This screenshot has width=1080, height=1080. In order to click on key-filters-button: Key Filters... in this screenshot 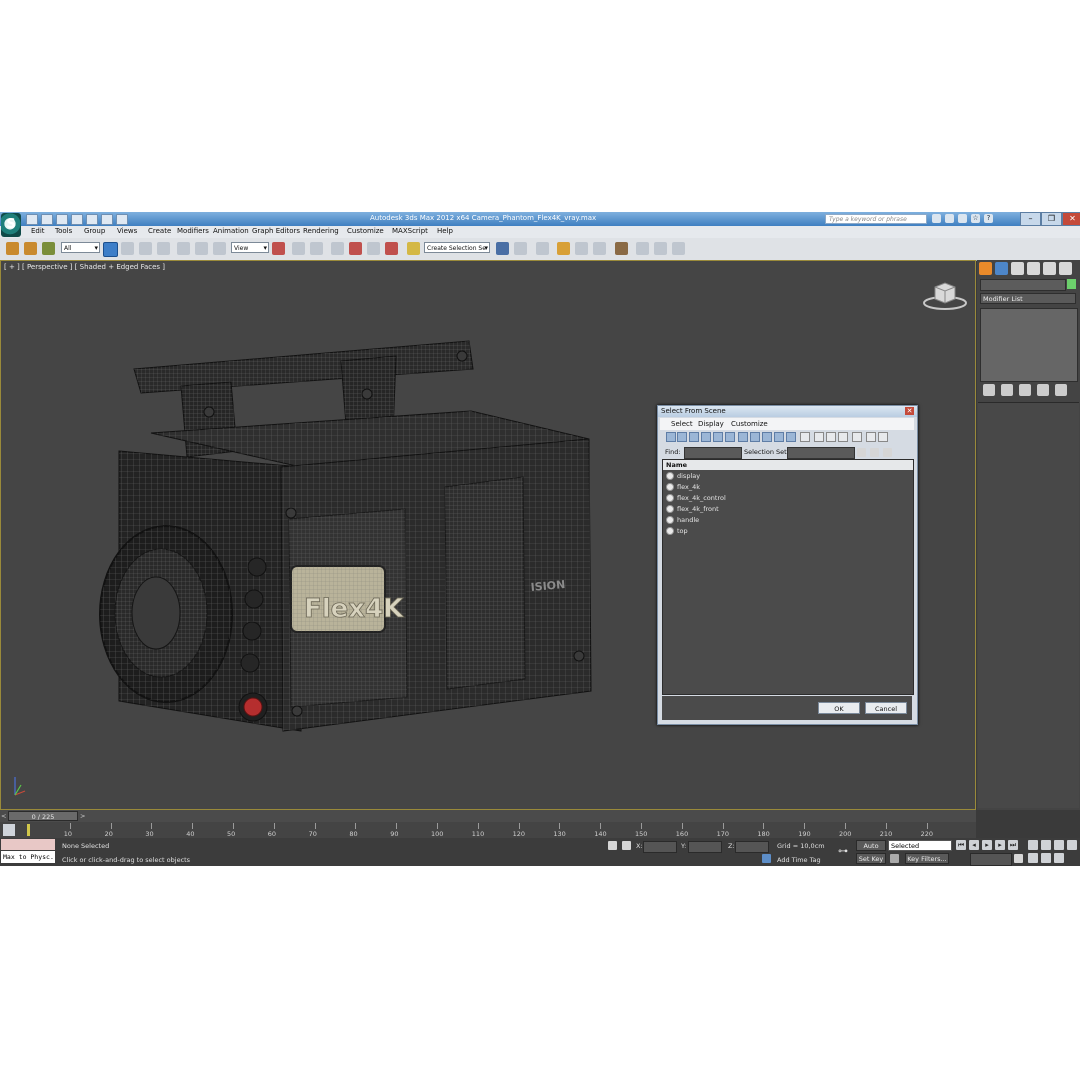, I will do `click(927, 858)`.